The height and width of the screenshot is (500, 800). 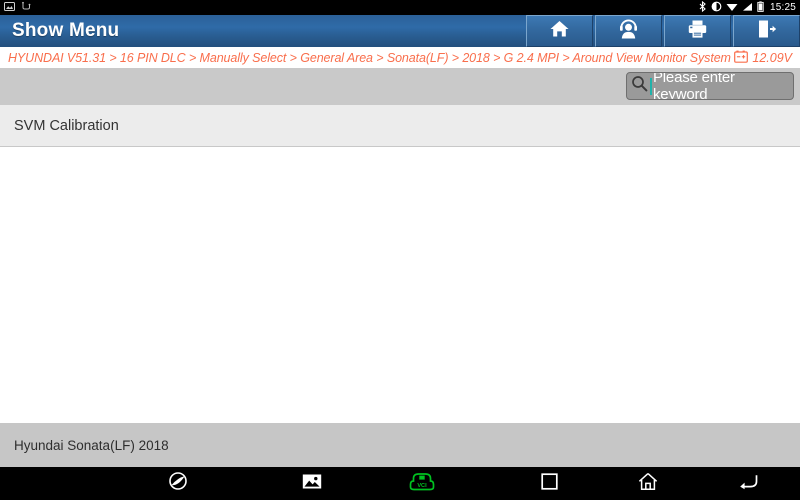 I want to click on vci-connector-icon: VCI, so click(x=422, y=484).